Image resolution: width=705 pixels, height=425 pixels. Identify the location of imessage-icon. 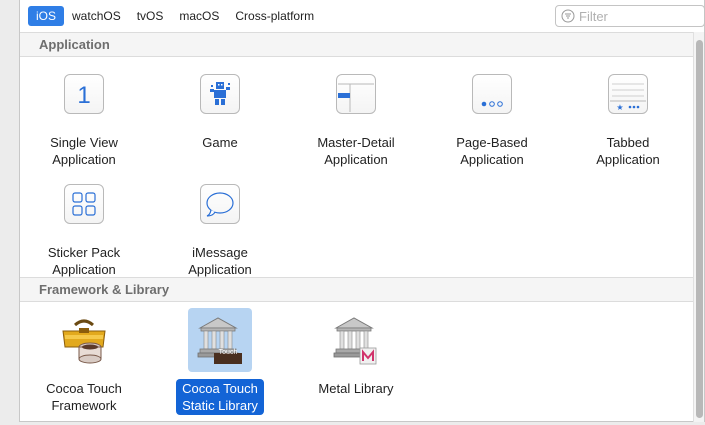
(220, 204).